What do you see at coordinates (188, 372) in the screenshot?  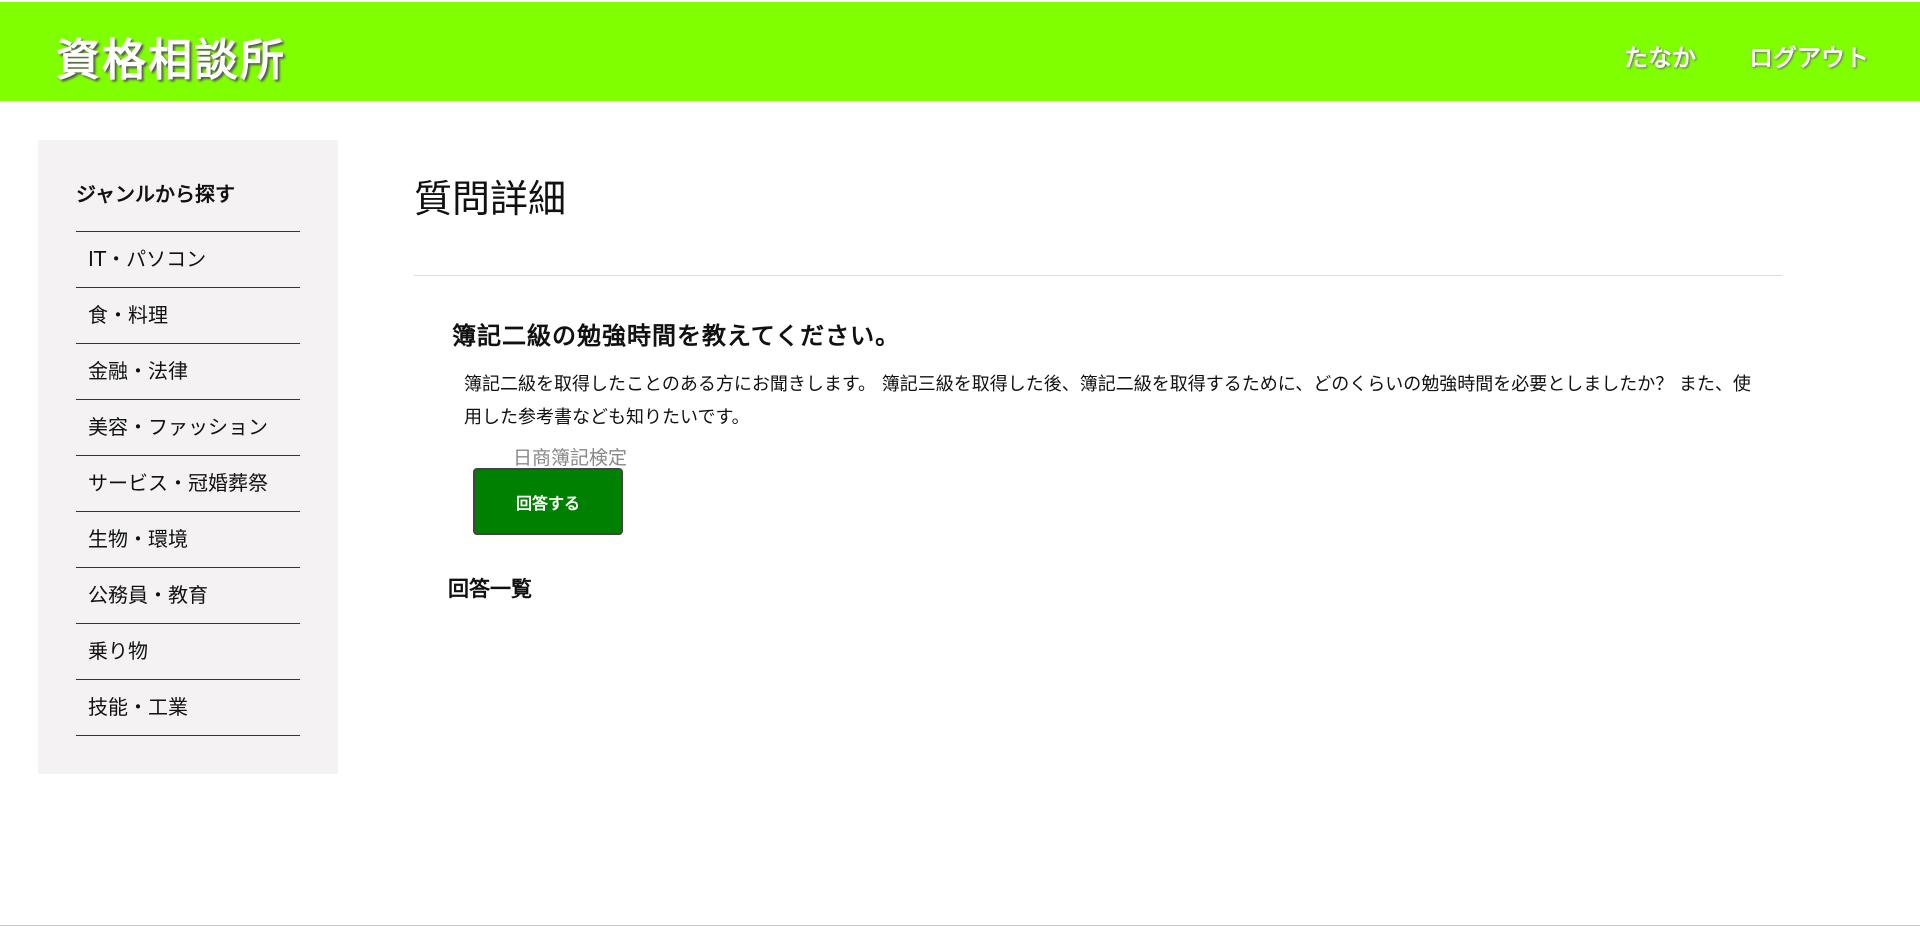 I see `sidebar-item-finance-law: 金融・法律` at bounding box center [188, 372].